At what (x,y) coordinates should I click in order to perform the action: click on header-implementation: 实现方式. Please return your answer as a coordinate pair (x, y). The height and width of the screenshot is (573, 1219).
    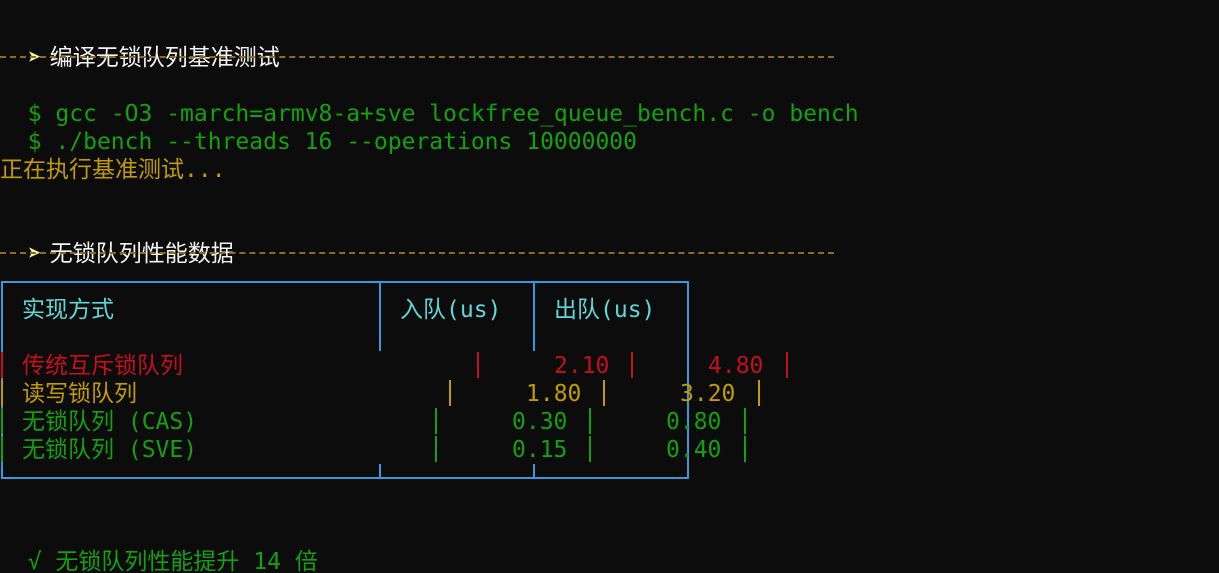
    Looking at the image, I should click on (68, 310).